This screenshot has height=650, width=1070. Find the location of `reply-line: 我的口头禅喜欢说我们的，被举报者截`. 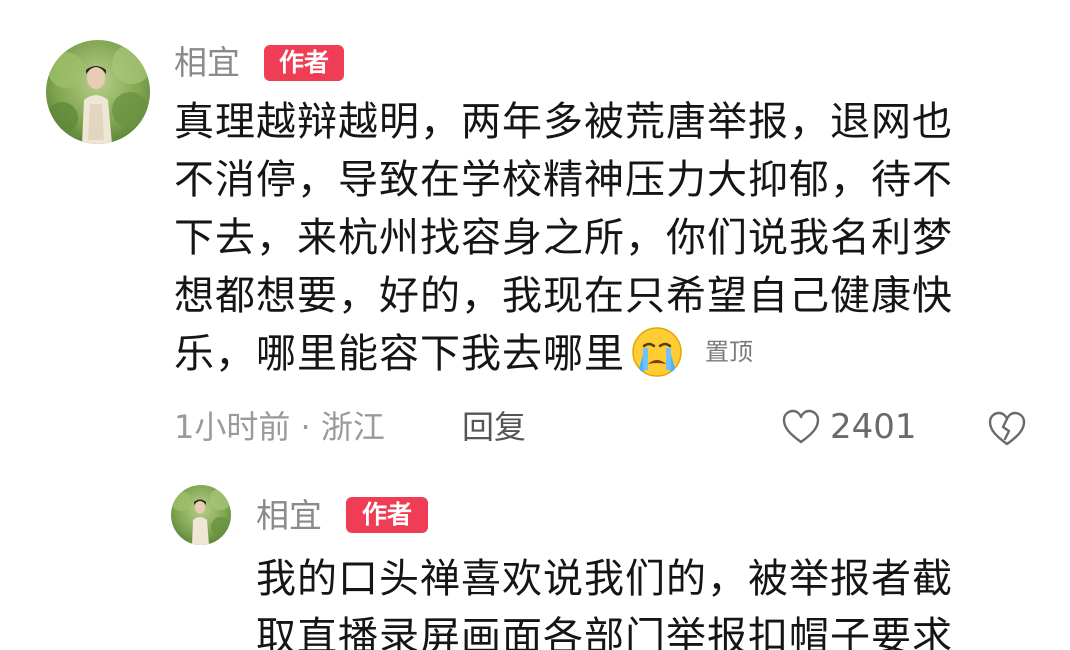

reply-line: 我的口头禅喜欢说我们的，被举报者截 is located at coordinates (604, 579).